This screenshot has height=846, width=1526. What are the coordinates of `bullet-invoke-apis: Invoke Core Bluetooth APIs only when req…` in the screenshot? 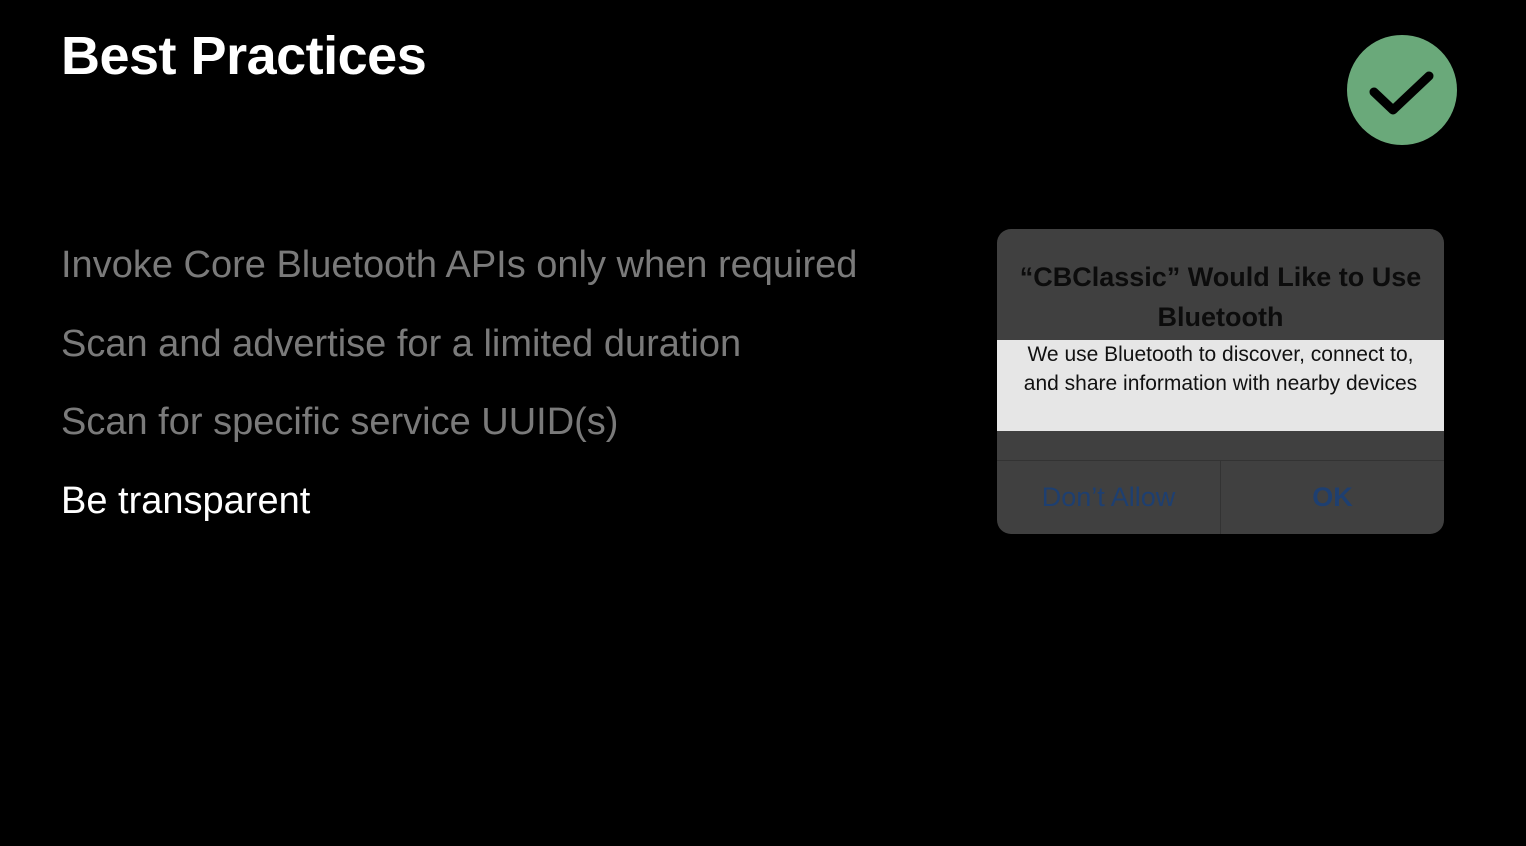 It's located at (459, 265).